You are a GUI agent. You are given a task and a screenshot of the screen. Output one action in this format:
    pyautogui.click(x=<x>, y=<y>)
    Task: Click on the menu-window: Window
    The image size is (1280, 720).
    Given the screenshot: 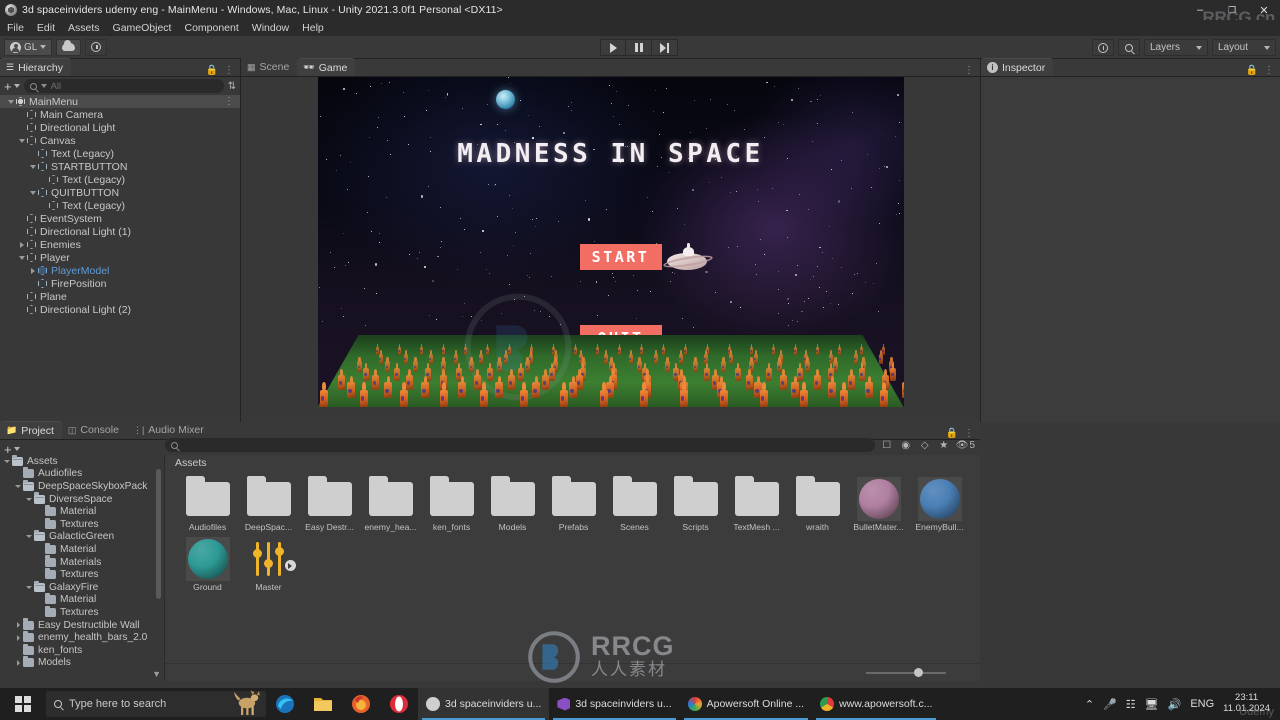 What is the action you would take?
    pyautogui.click(x=270, y=28)
    